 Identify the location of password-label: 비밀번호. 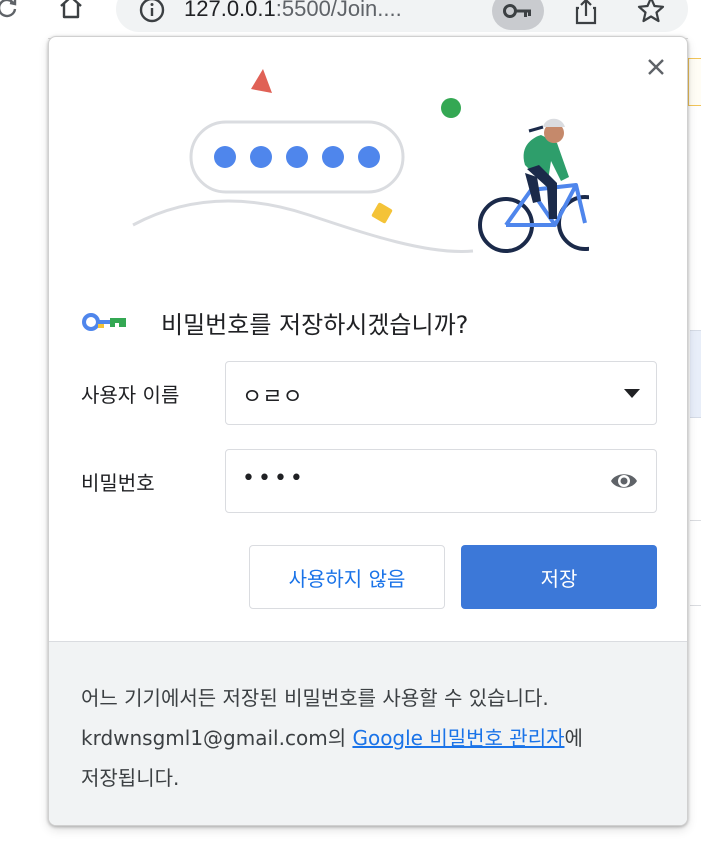
(118, 483).